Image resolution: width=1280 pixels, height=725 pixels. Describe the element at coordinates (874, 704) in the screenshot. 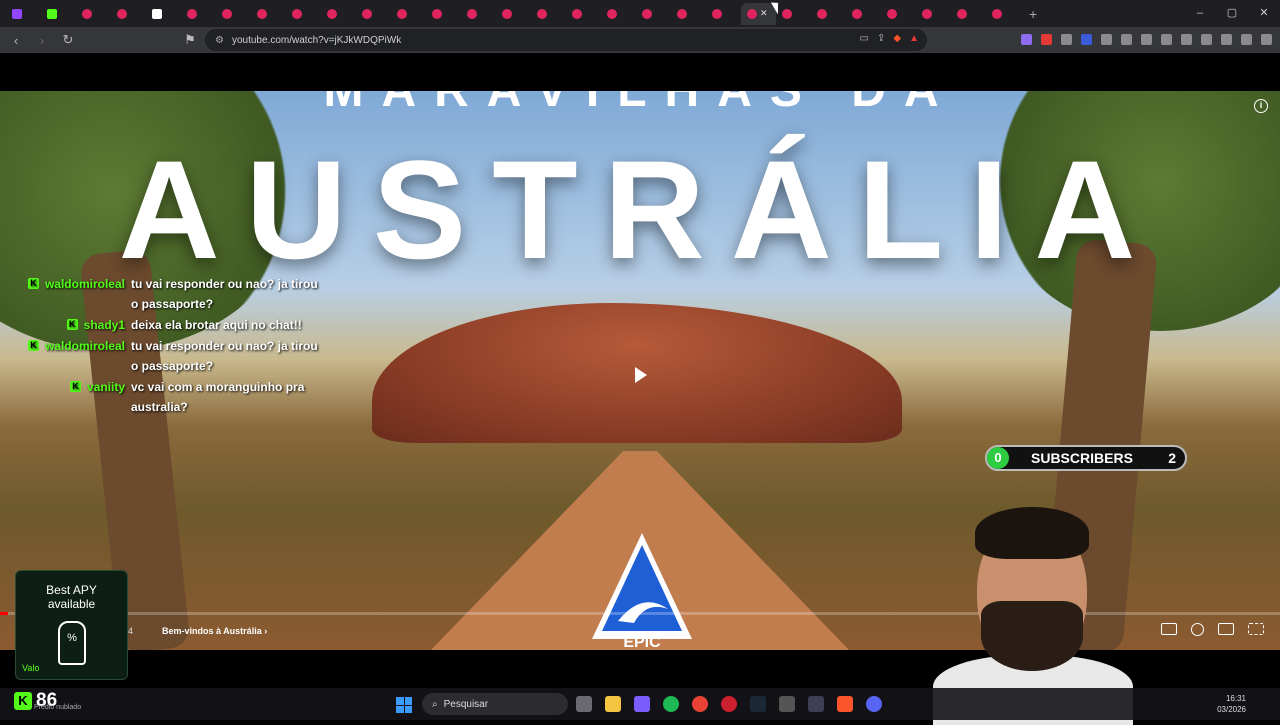

I see `discord-icon` at that location.